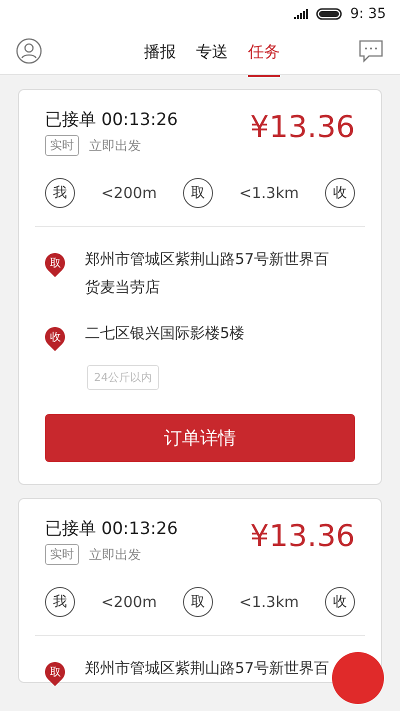  I want to click on address-text: 郑州市管城区紫荆山路57号新世界百货麦当劳店, so click(207, 273).